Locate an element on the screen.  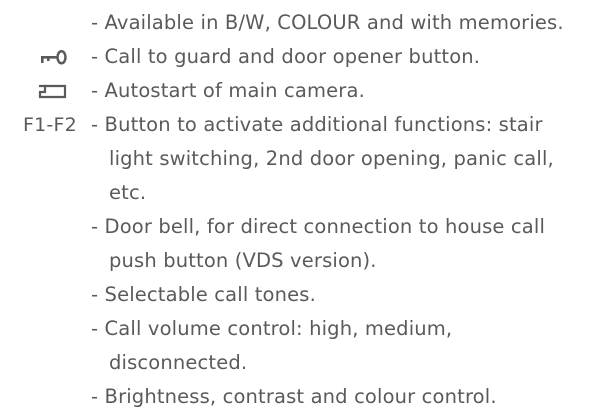
list-item-line: - Autostart of main camera. is located at coordinates (228, 90).